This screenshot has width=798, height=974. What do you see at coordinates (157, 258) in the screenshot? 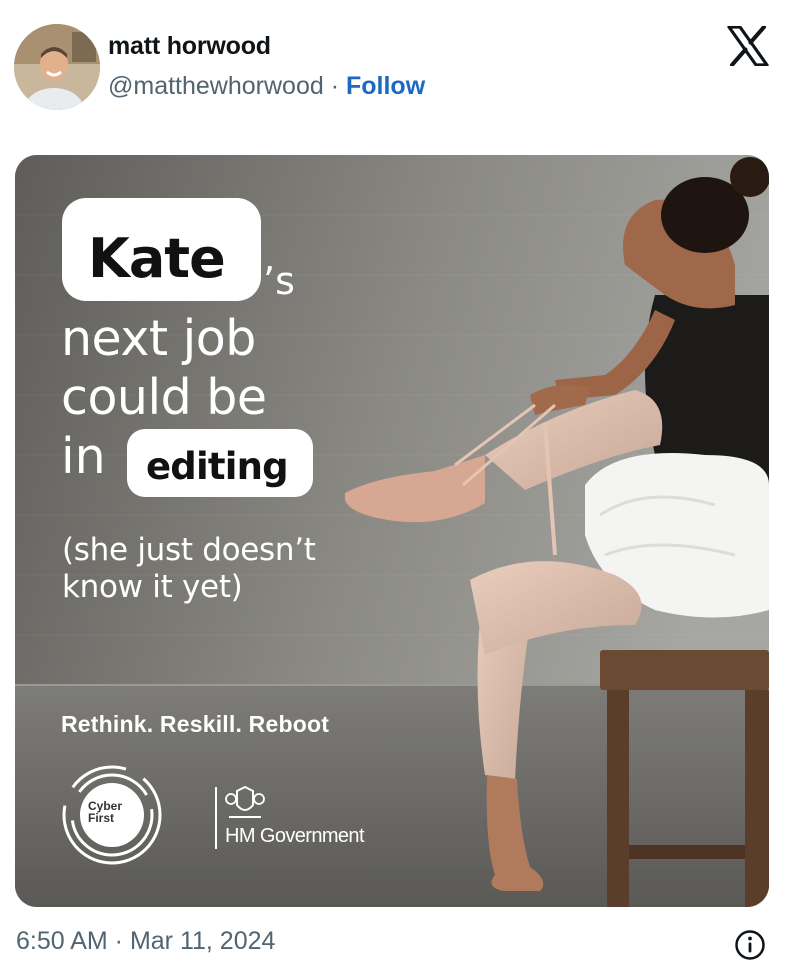
I see `name-highlight-text: Kate` at bounding box center [157, 258].